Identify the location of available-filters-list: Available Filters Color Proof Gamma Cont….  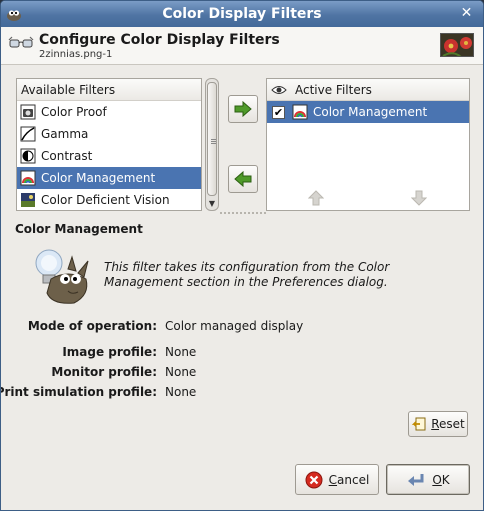
(109, 144).